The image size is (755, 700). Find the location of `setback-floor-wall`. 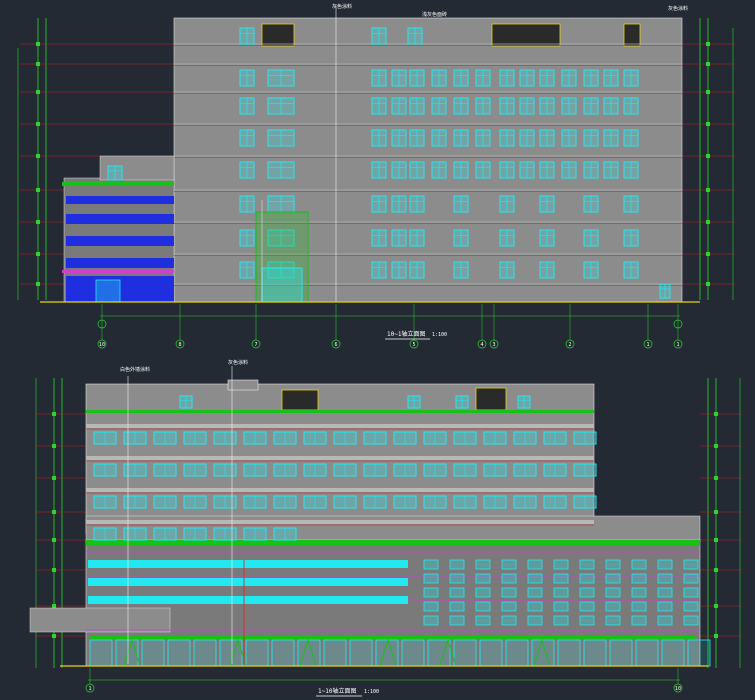

setback-floor-wall is located at coordinates (393, 529).